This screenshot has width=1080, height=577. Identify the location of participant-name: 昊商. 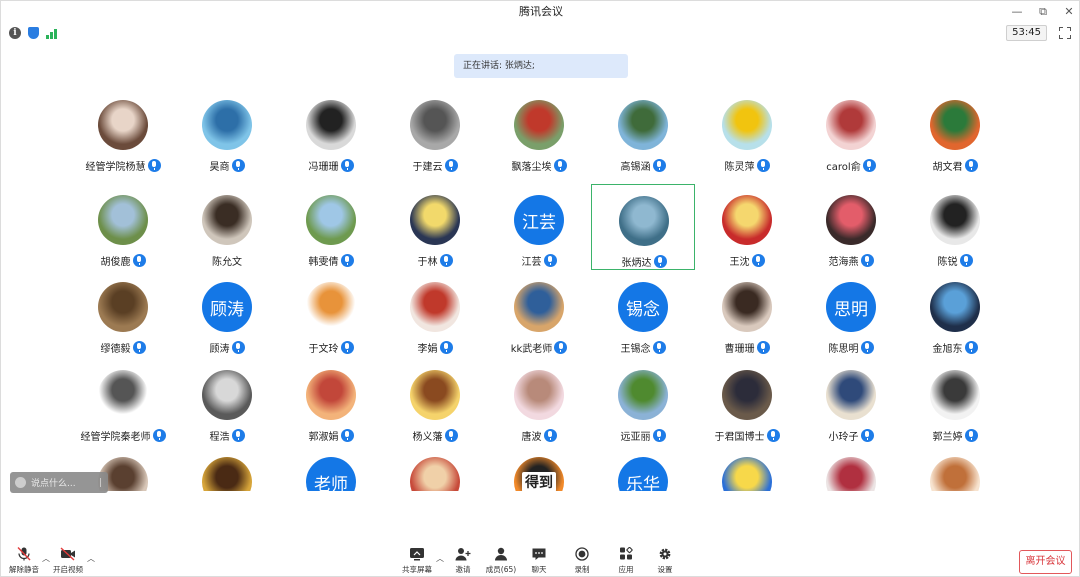
(219, 167).